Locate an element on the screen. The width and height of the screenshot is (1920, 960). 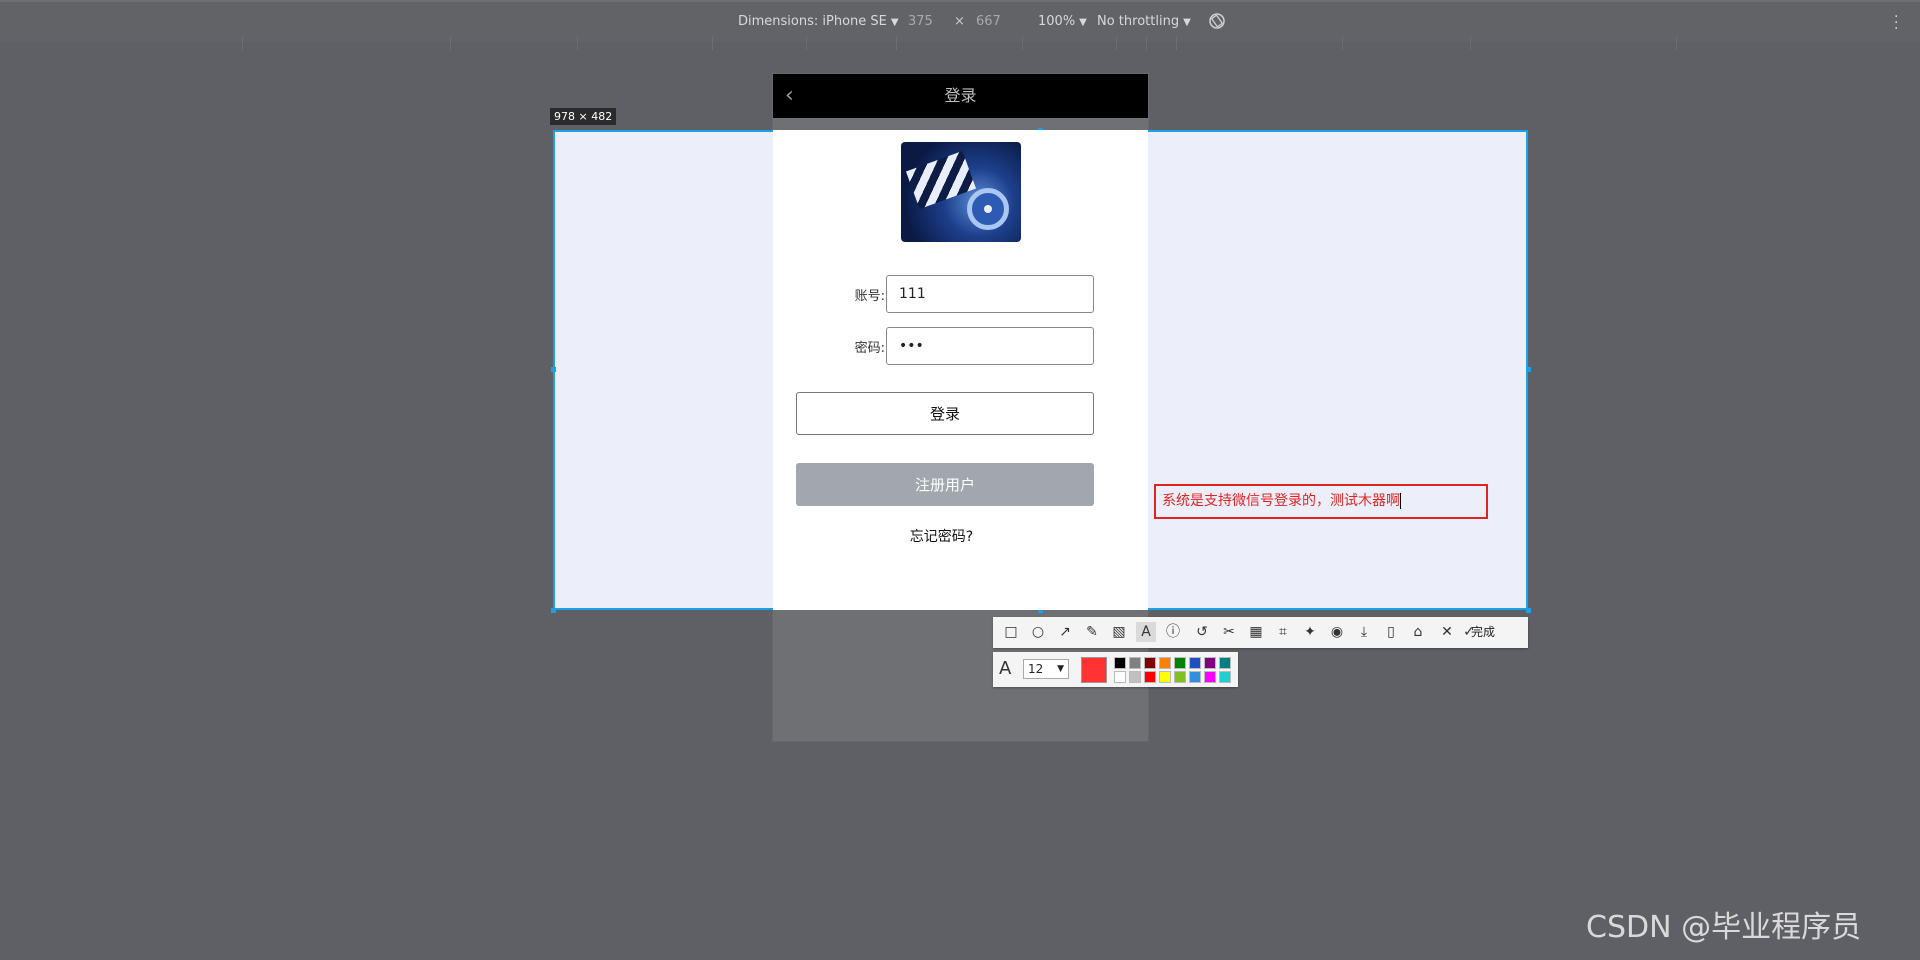
current-color-swatch is located at coordinates (1094, 670).